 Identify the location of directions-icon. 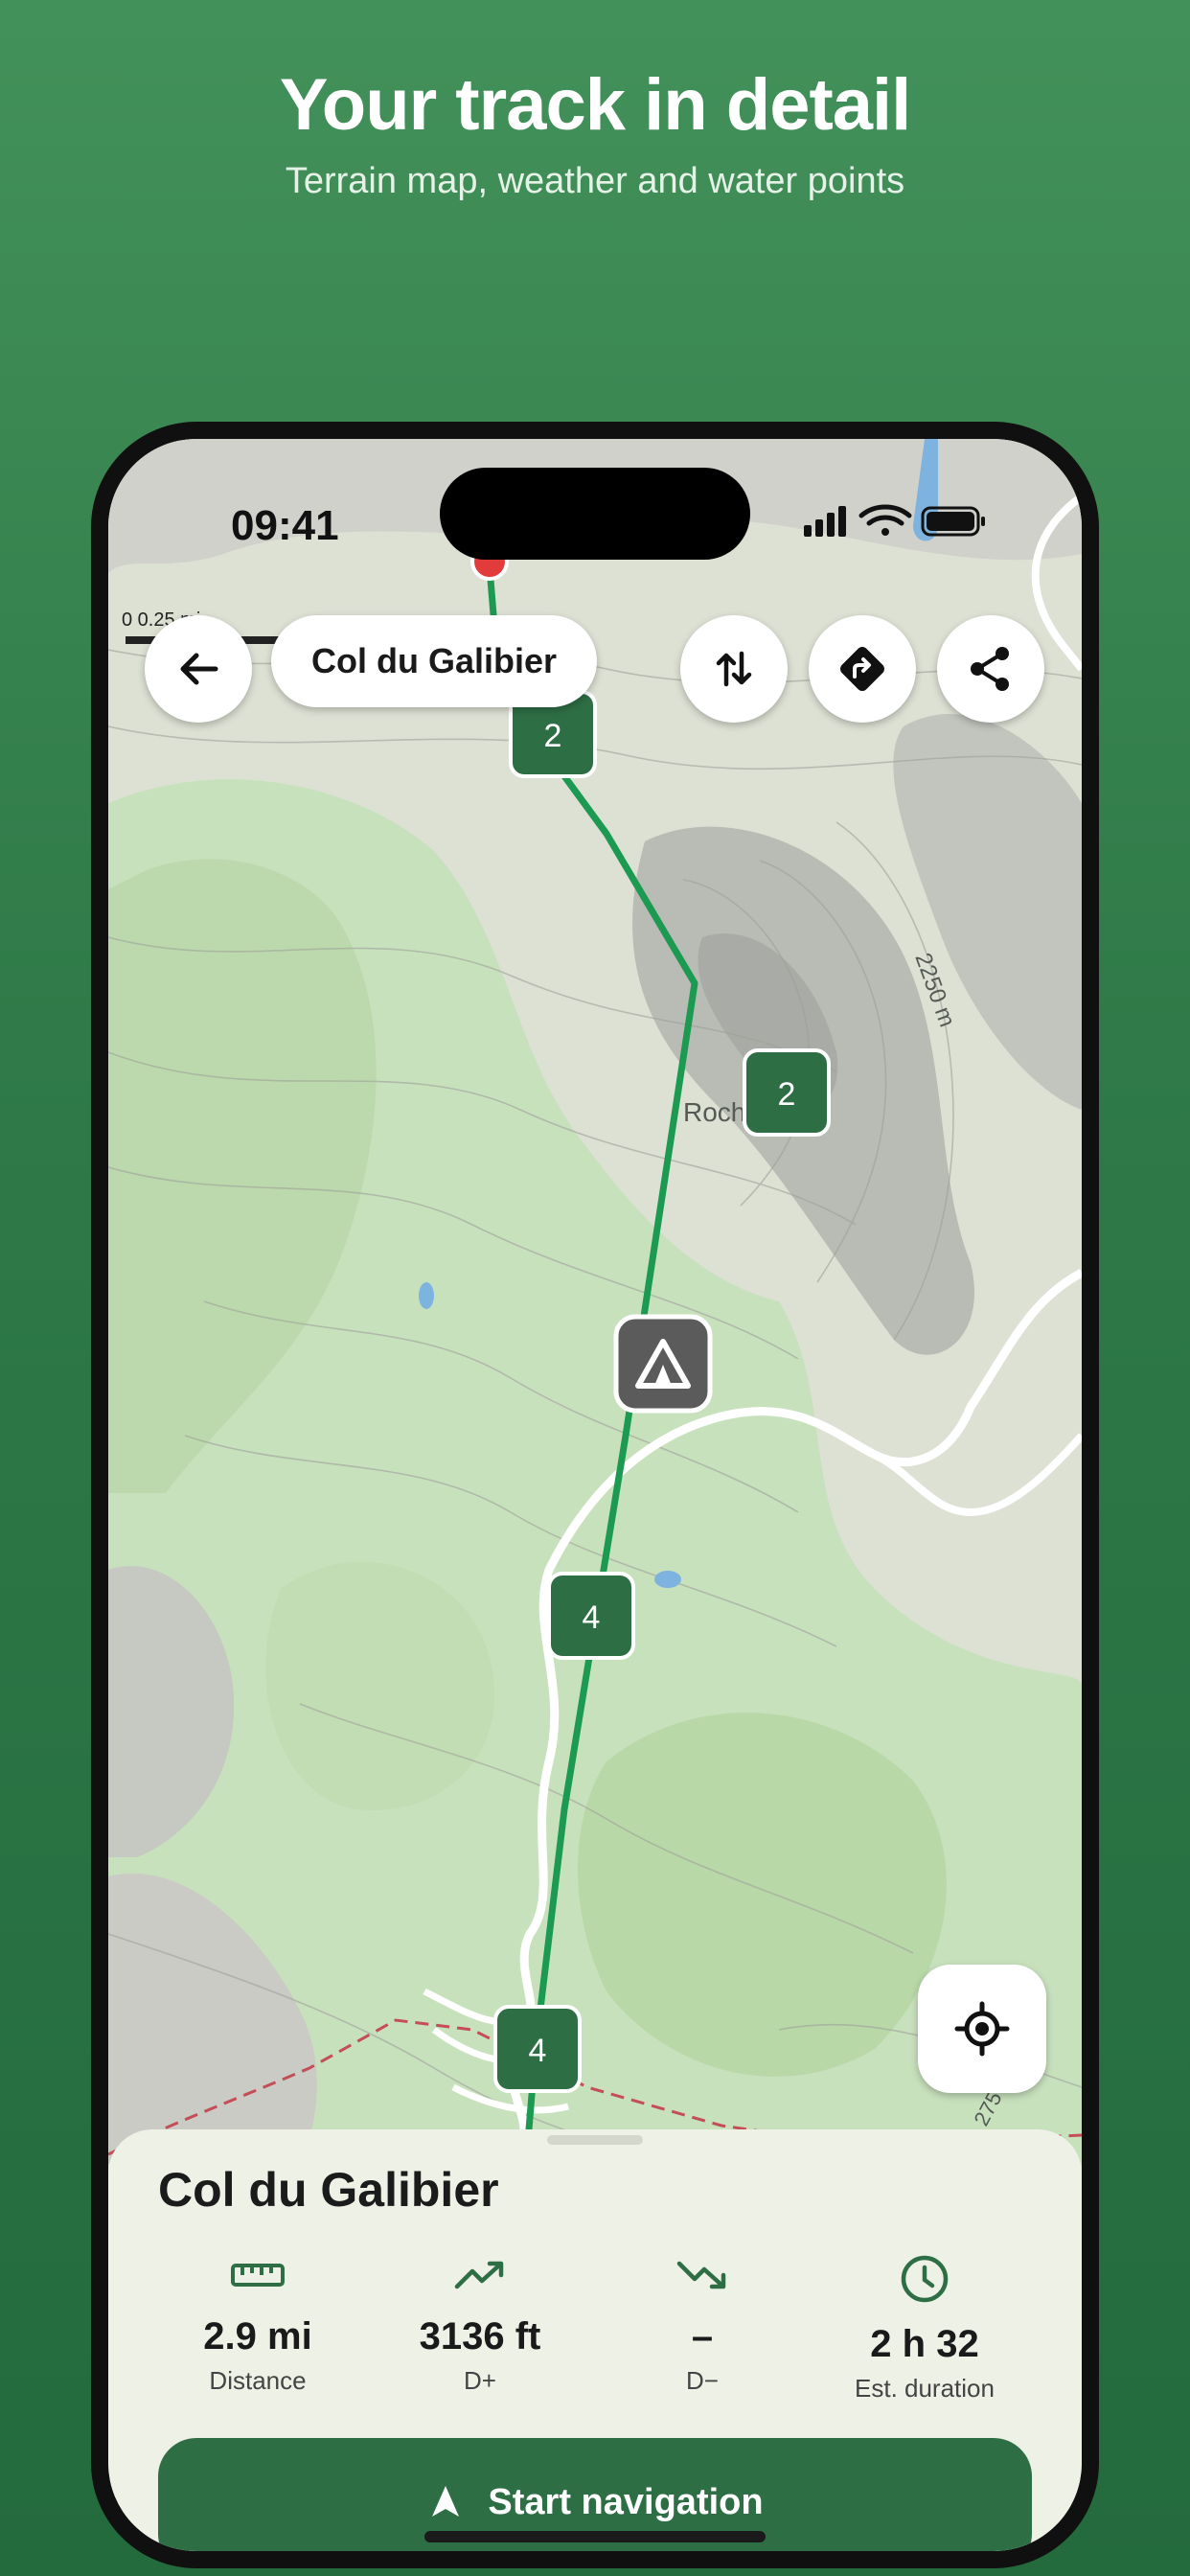
(862, 669).